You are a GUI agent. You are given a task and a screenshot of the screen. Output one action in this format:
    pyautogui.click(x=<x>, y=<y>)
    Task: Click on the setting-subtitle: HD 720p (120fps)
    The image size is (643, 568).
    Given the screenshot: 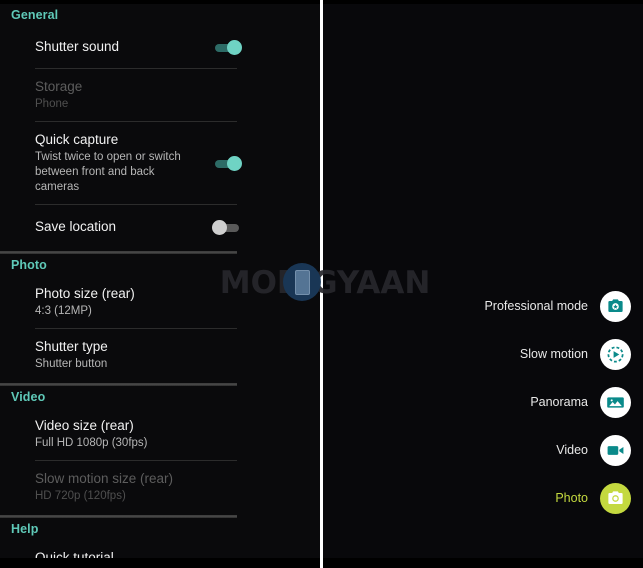 What is the action you would take?
    pyautogui.click(x=80, y=496)
    